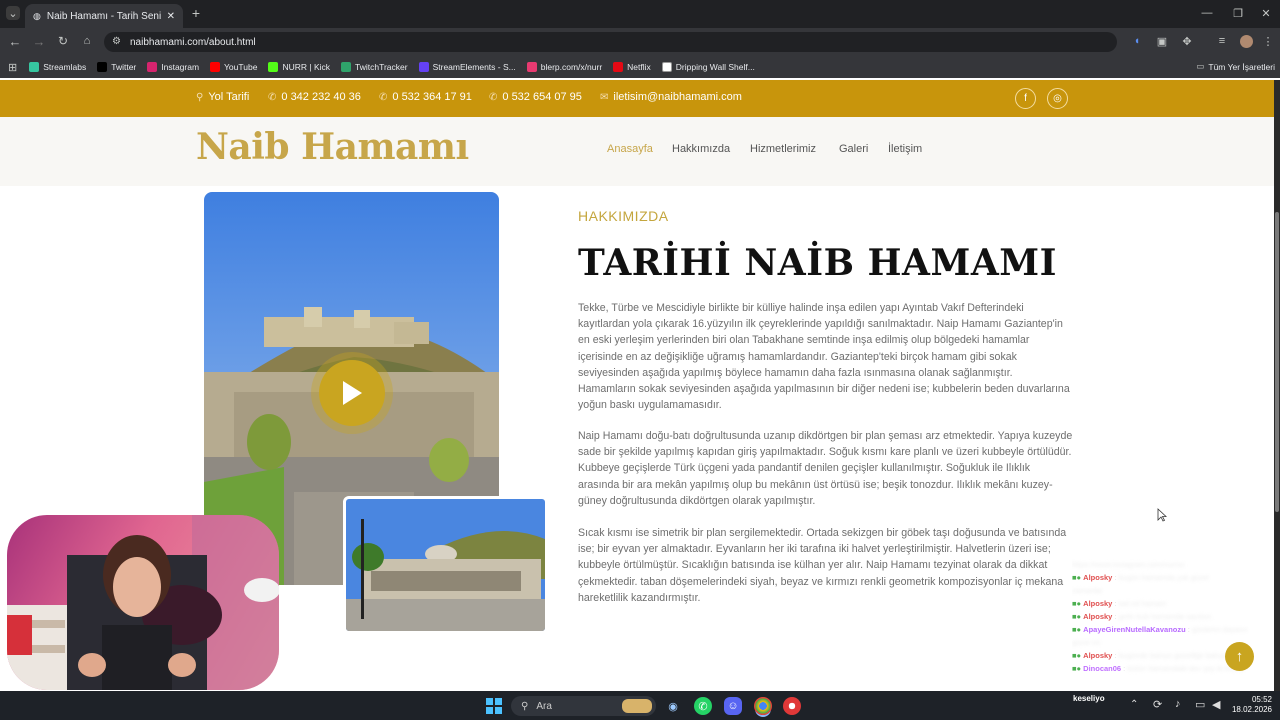  I want to click on tray-chevron-icon: ⌃, so click(1134, 704).